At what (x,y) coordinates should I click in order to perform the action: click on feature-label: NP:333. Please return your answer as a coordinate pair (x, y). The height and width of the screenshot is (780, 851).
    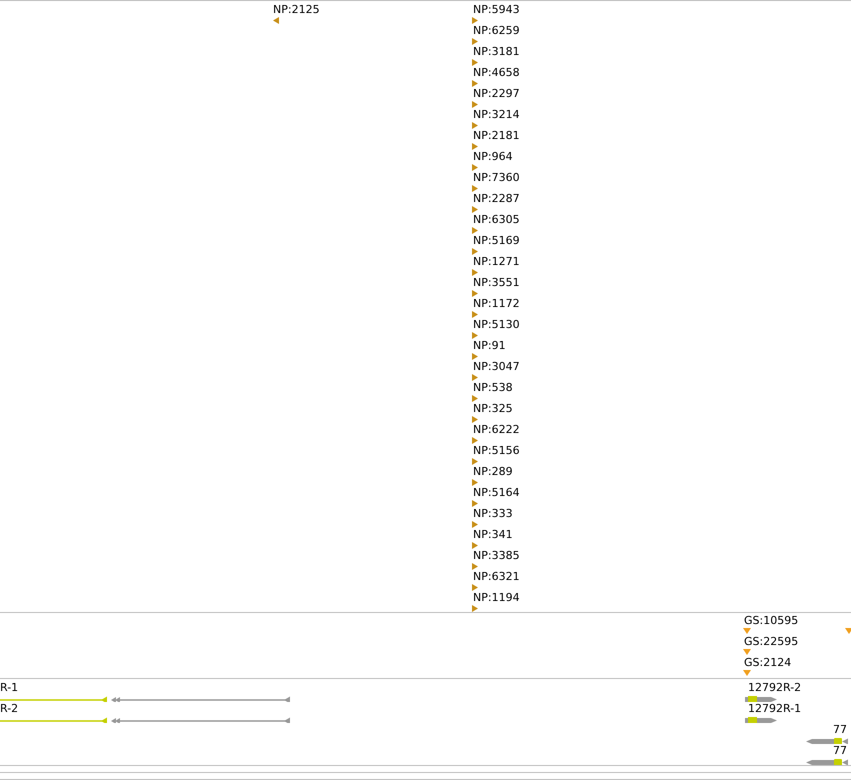
    Looking at the image, I should click on (492, 513).